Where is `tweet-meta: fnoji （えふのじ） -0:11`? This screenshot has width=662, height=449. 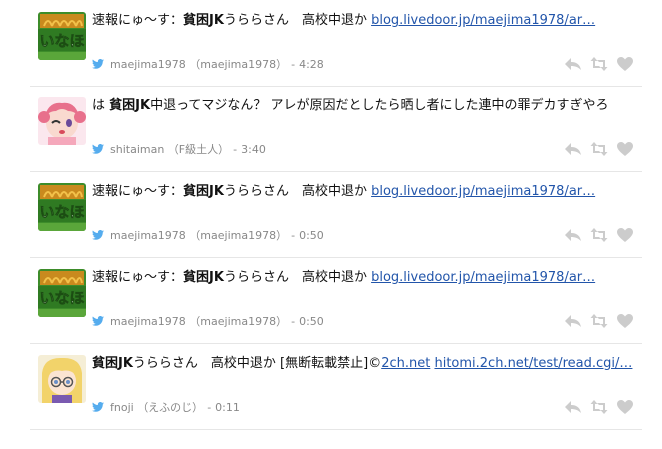
tweet-meta: fnoji （えふのじ） -0:11 is located at coordinates (166, 407).